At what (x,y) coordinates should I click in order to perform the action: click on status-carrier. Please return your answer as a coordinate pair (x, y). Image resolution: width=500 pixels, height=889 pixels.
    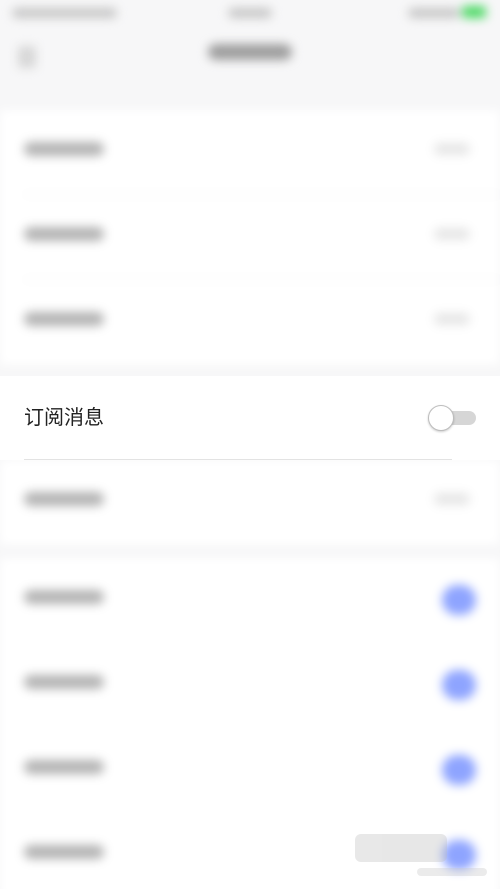
    Looking at the image, I should click on (64, 13).